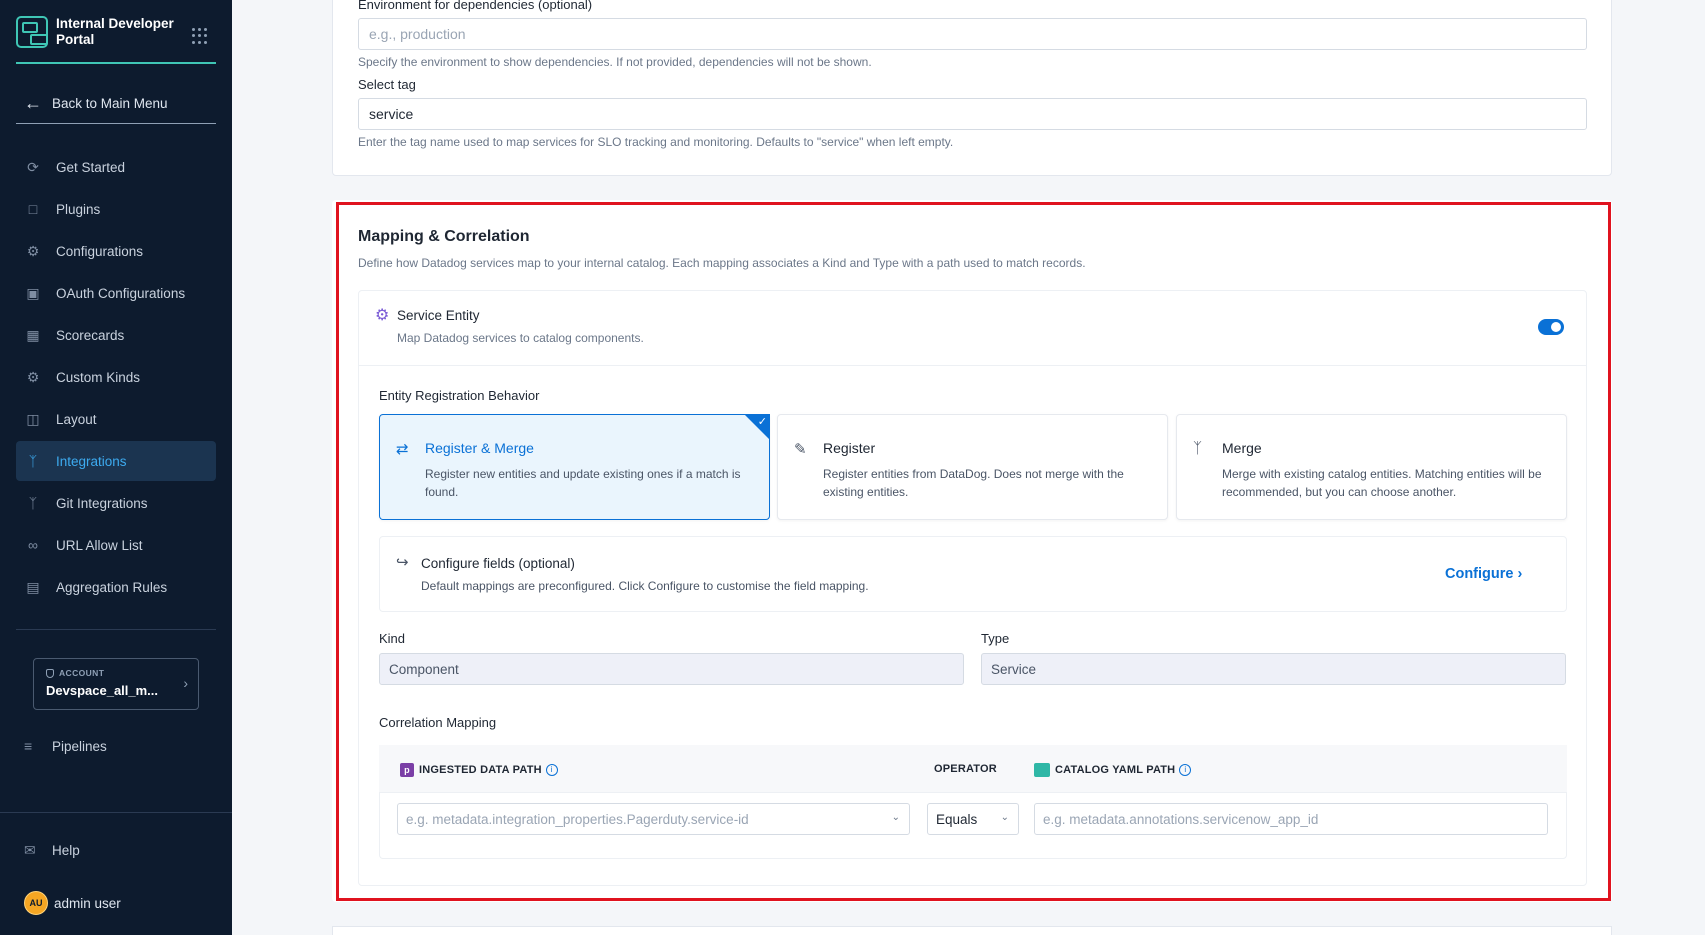 This screenshot has height=935, width=1705. What do you see at coordinates (78, 209) in the screenshot?
I see `sidebar-item-label: Plugins` at bounding box center [78, 209].